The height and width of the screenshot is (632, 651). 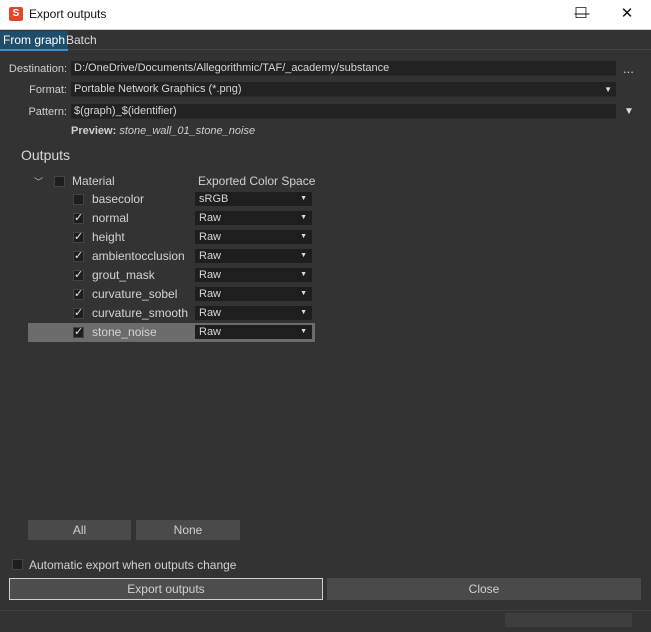 What do you see at coordinates (68, 14) in the screenshot?
I see `window-title: Export outputs` at bounding box center [68, 14].